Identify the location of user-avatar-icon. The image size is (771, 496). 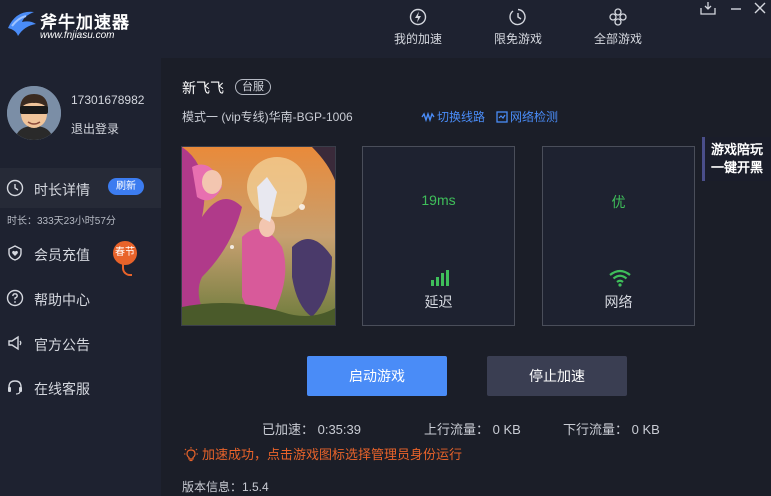
(34, 113).